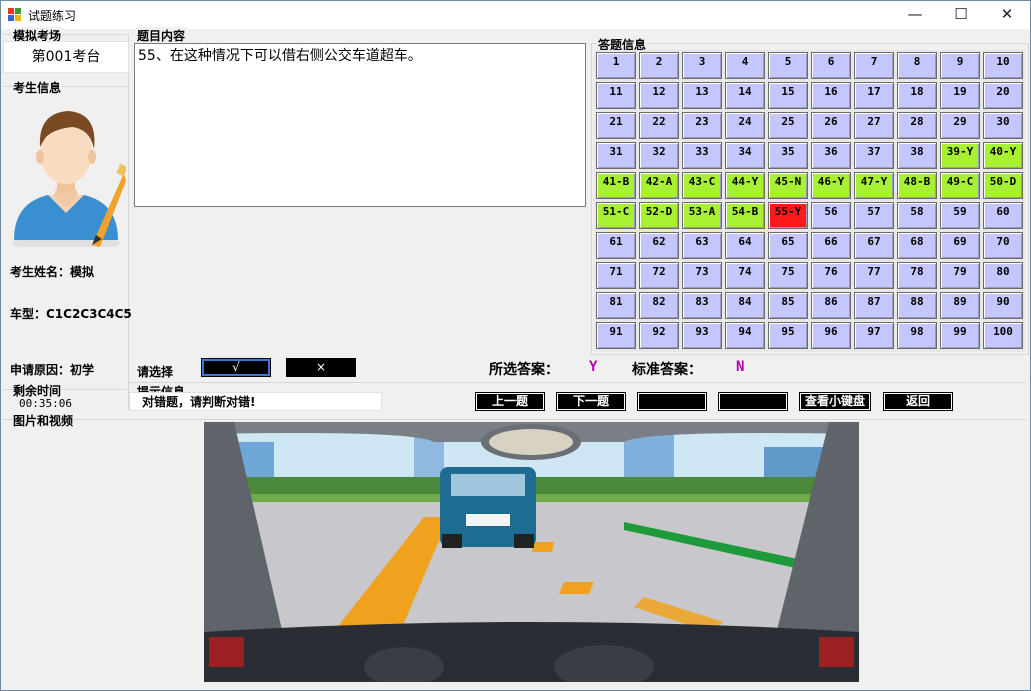 The width and height of the screenshot is (1031, 691). I want to click on answer-cell: 48-B, so click(917, 185).